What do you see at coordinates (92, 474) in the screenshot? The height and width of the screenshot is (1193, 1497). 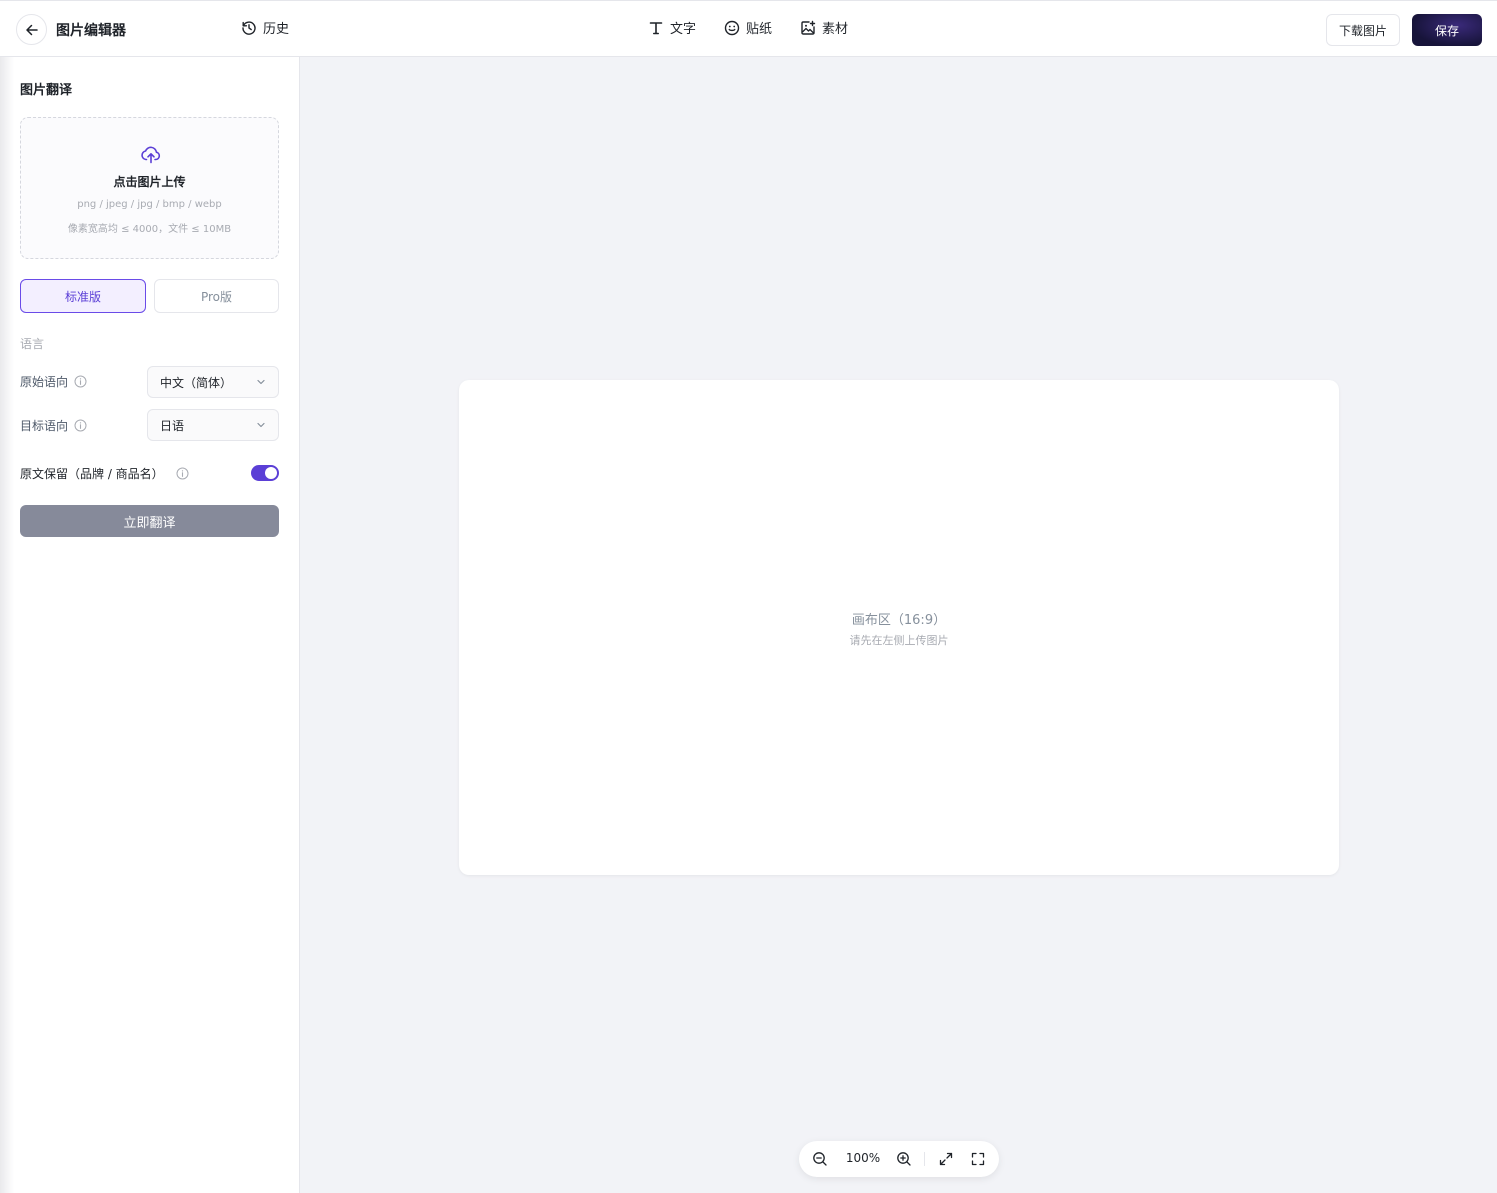 I see `keep-original-text: 原文保留（品牌 / 商品名）` at bounding box center [92, 474].